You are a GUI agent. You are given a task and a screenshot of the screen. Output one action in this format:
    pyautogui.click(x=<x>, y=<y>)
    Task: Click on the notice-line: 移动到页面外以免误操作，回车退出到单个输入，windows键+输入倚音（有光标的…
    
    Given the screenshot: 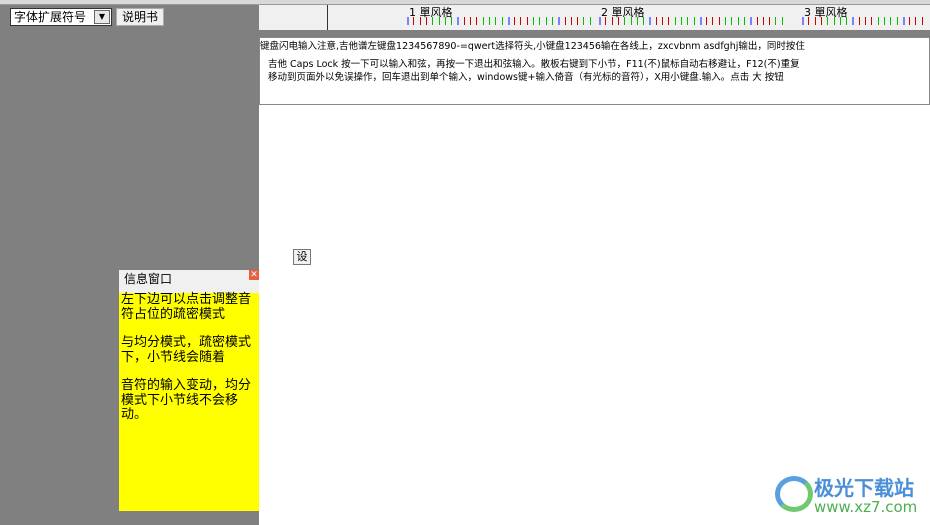 What is the action you would take?
    pyautogui.click(x=526, y=77)
    